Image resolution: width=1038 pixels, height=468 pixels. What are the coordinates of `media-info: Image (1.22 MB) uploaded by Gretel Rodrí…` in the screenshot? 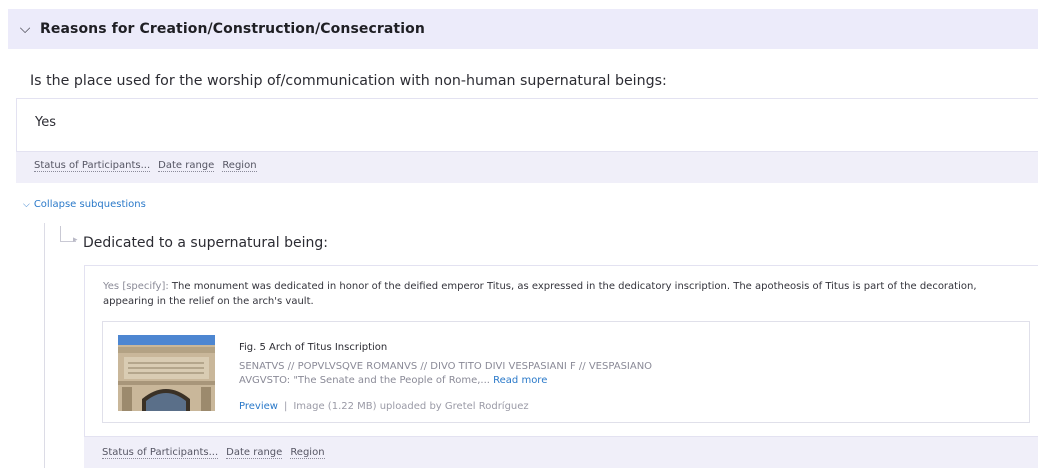 It's located at (411, 406).